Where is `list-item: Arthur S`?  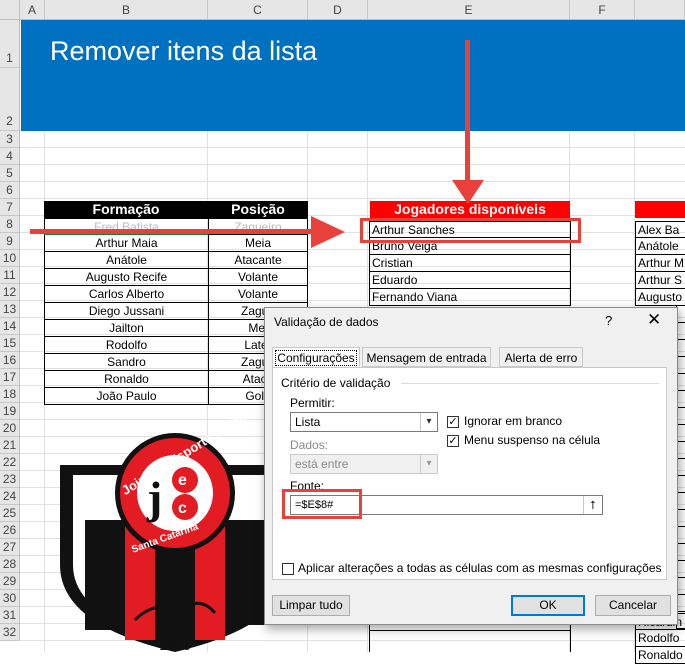 list-item: Arthur S is located at coordinates (660, 280).